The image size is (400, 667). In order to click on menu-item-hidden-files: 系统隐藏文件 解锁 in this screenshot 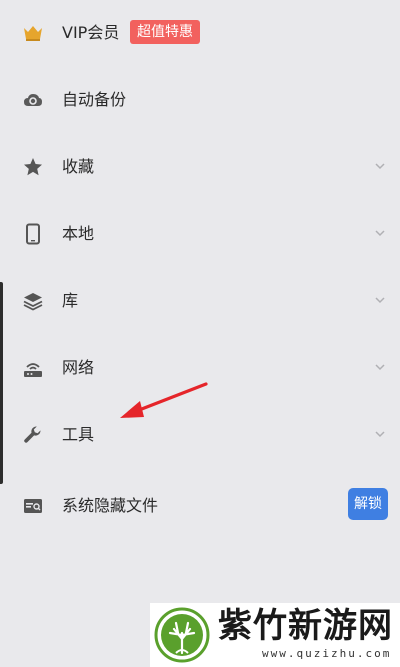, I will do `click(200, 506)`.